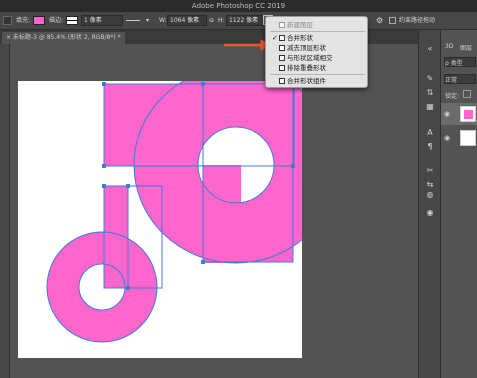 The height and width of the screenshot is (378, 477). I want to click on layer-filter-field: ρ 类型, so click(460, 62).